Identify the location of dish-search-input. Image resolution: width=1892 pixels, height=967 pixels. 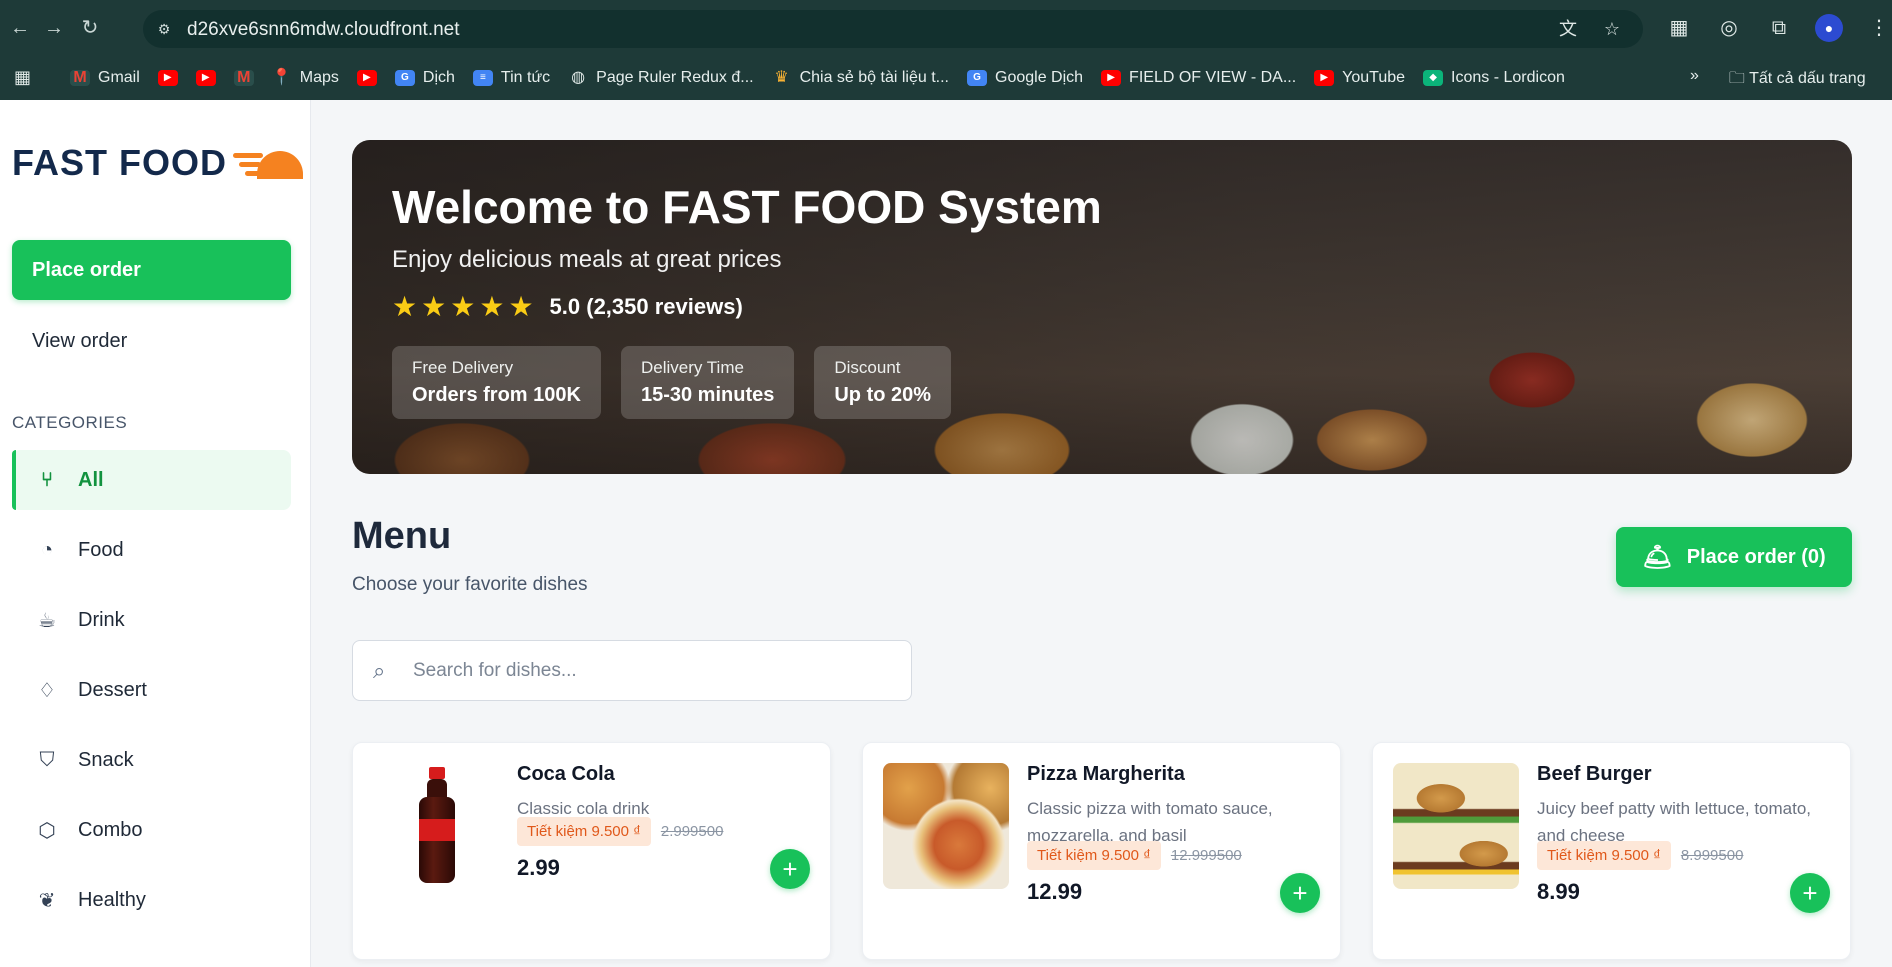
(653, 671).